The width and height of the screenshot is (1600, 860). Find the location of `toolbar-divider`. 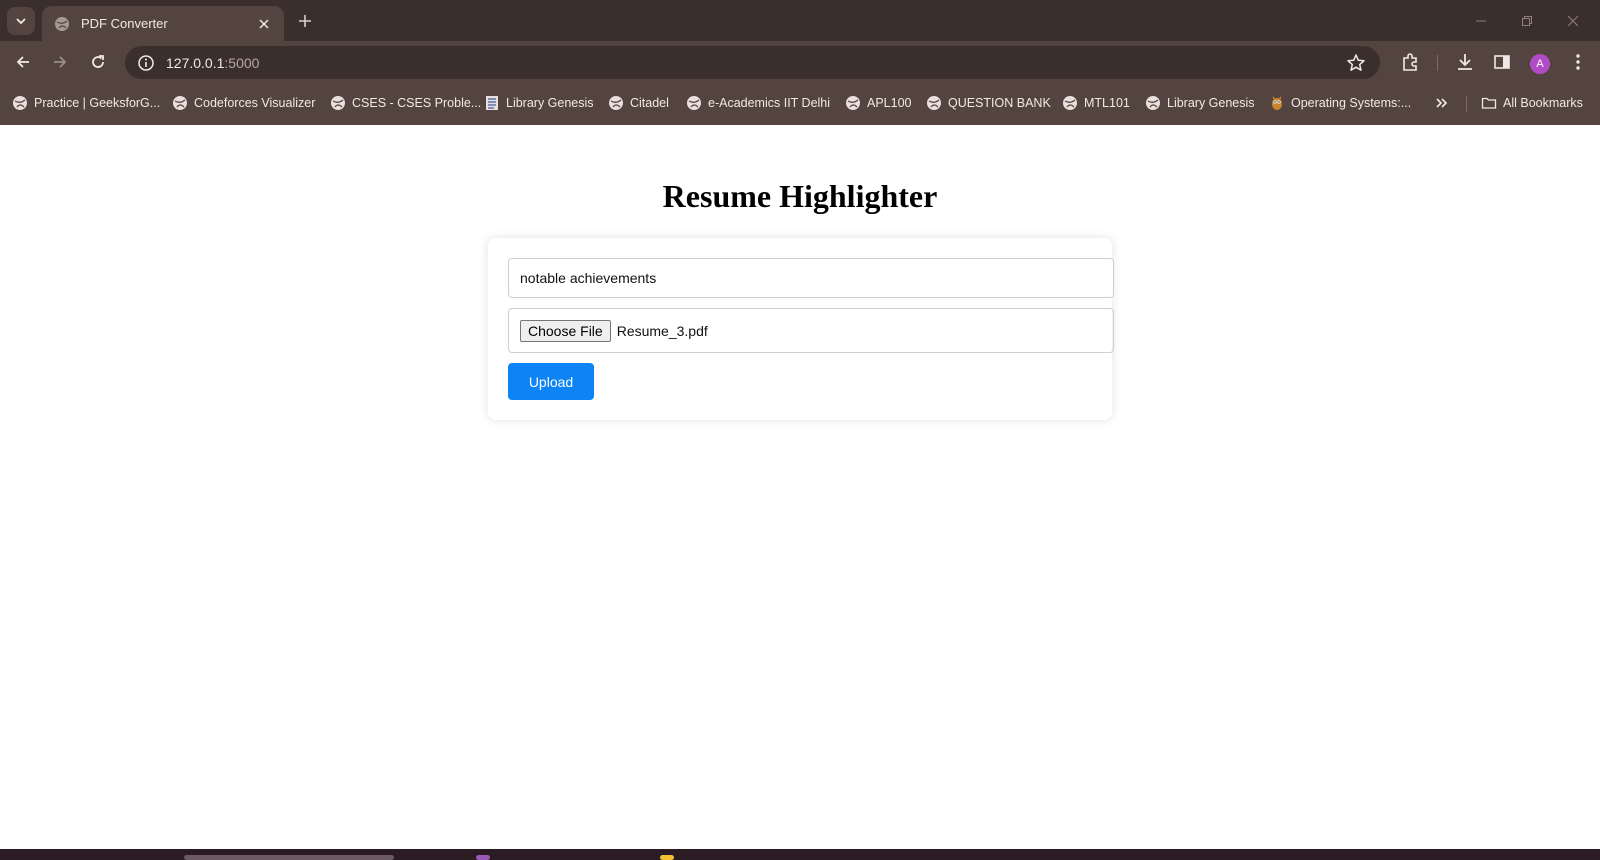

toolbar-divider is located at coordinates (1437, 63).